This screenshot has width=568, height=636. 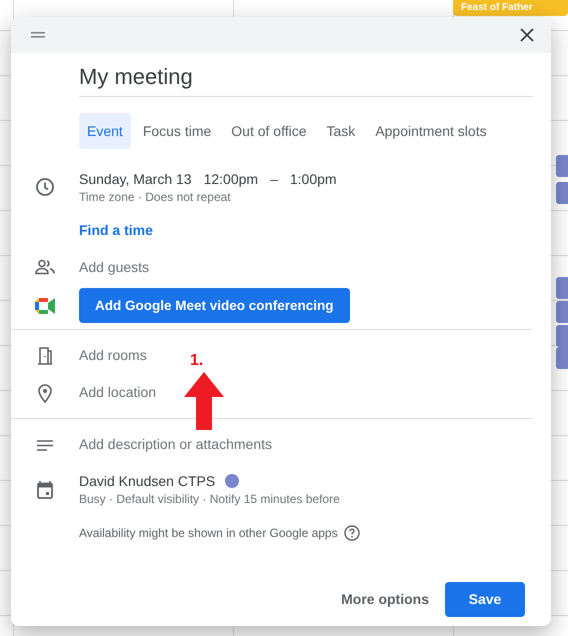 What do you see at coordinates (45, 267) in the screenshot?
I see `people-icon` at bounding box center [45, 267].